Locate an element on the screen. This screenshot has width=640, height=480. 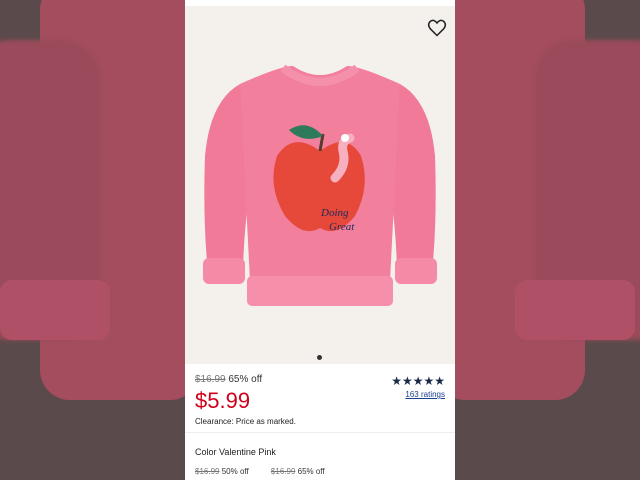
carousel-dot-icon is located at coordinates (319, 357).